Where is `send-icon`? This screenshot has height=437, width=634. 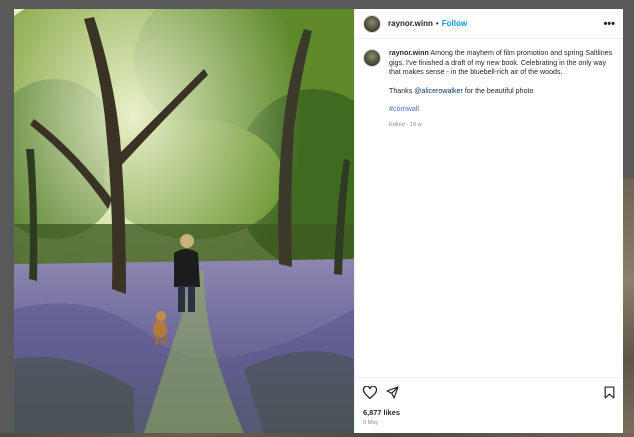 send-icon is located at coordinates (392, 392).